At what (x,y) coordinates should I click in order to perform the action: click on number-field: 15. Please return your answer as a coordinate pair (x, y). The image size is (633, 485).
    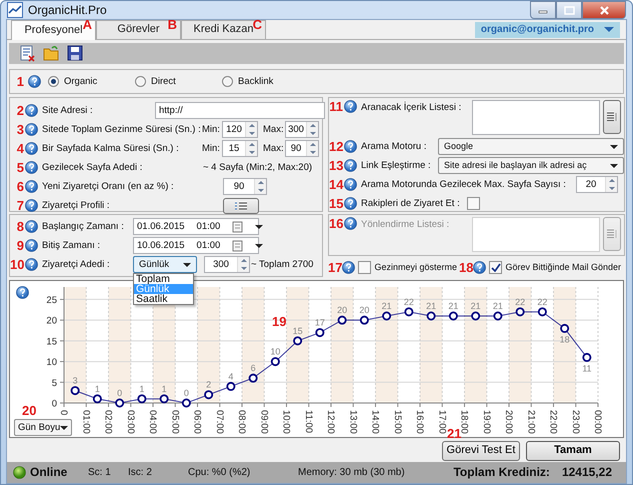
    Looking at the image, I should click on (240, 148).